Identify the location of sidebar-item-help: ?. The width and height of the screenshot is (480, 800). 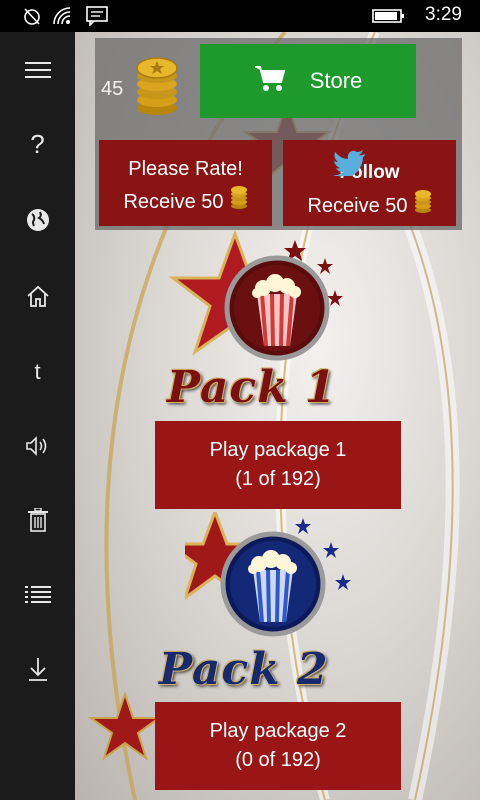
(37, 144).